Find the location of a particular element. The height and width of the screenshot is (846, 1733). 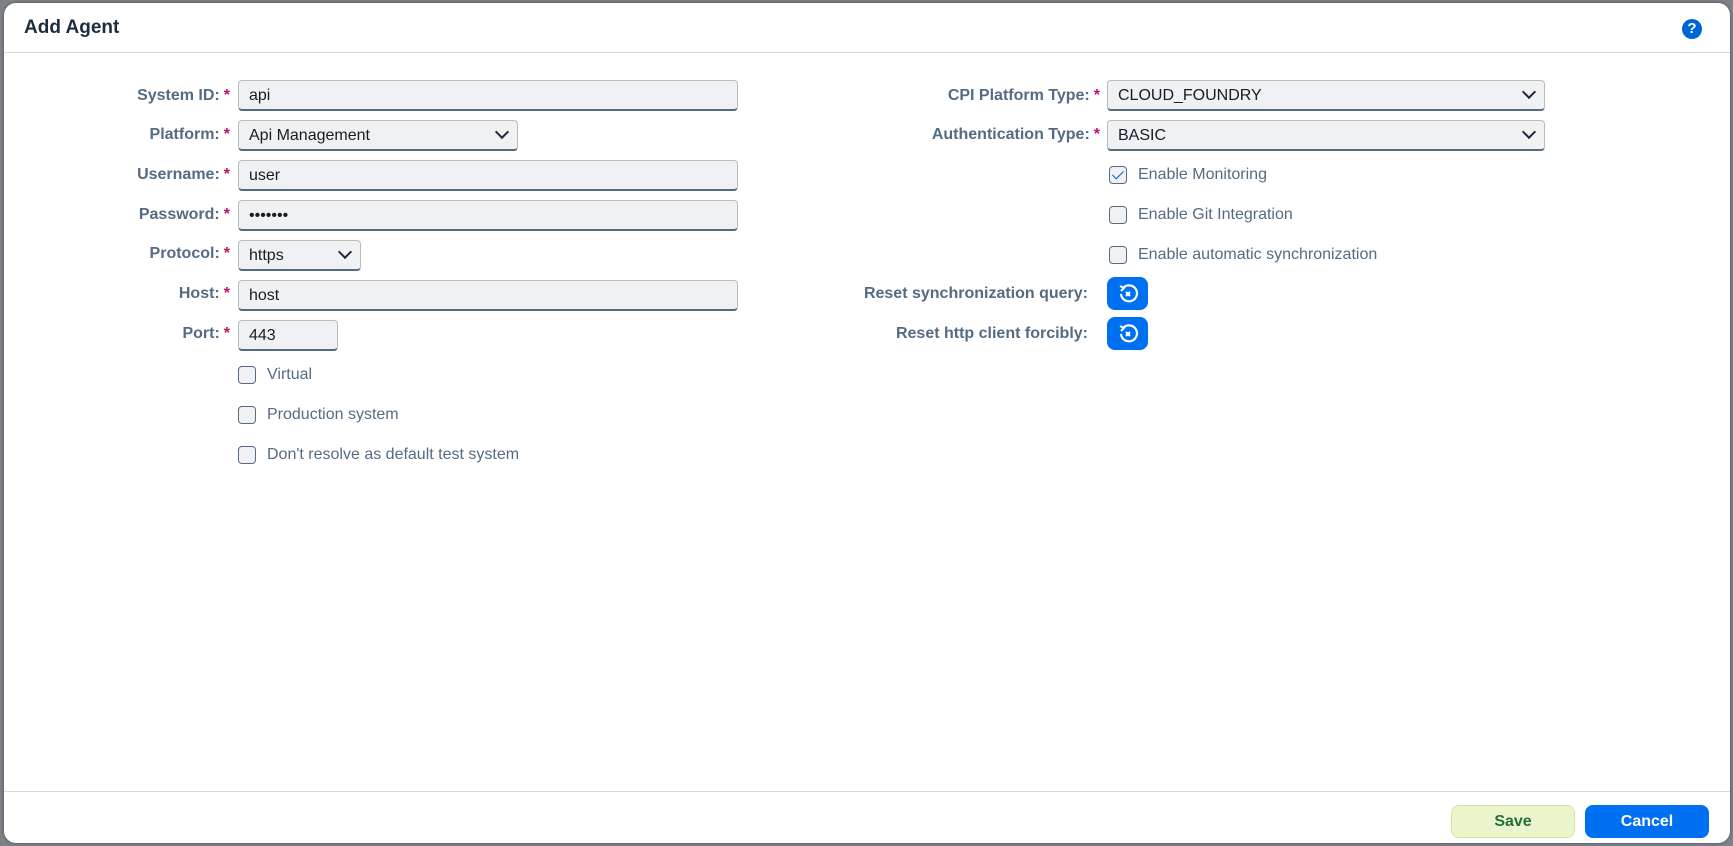

port-label: Port: * is located at coordinates (206, 333).